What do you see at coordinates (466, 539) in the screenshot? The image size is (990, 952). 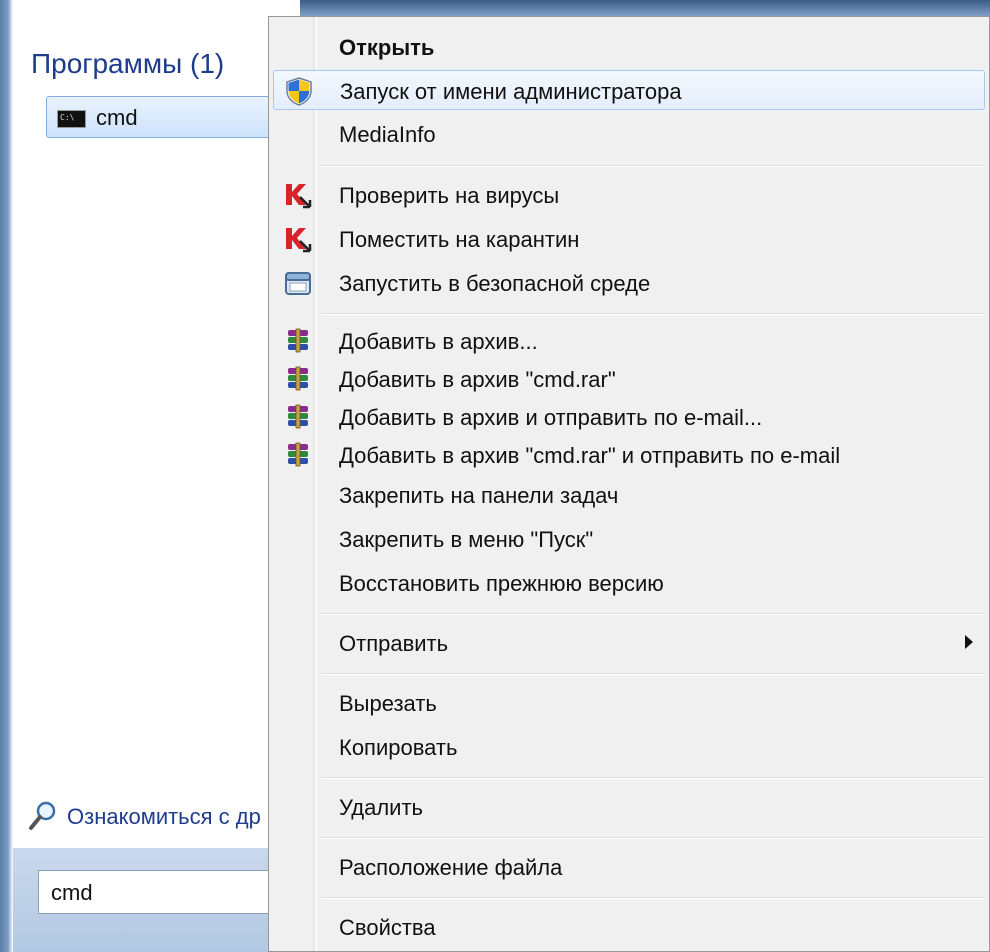 I see `menu-item-label: Закрепить в меню "Пуск"` at bounding box center [466, 539].